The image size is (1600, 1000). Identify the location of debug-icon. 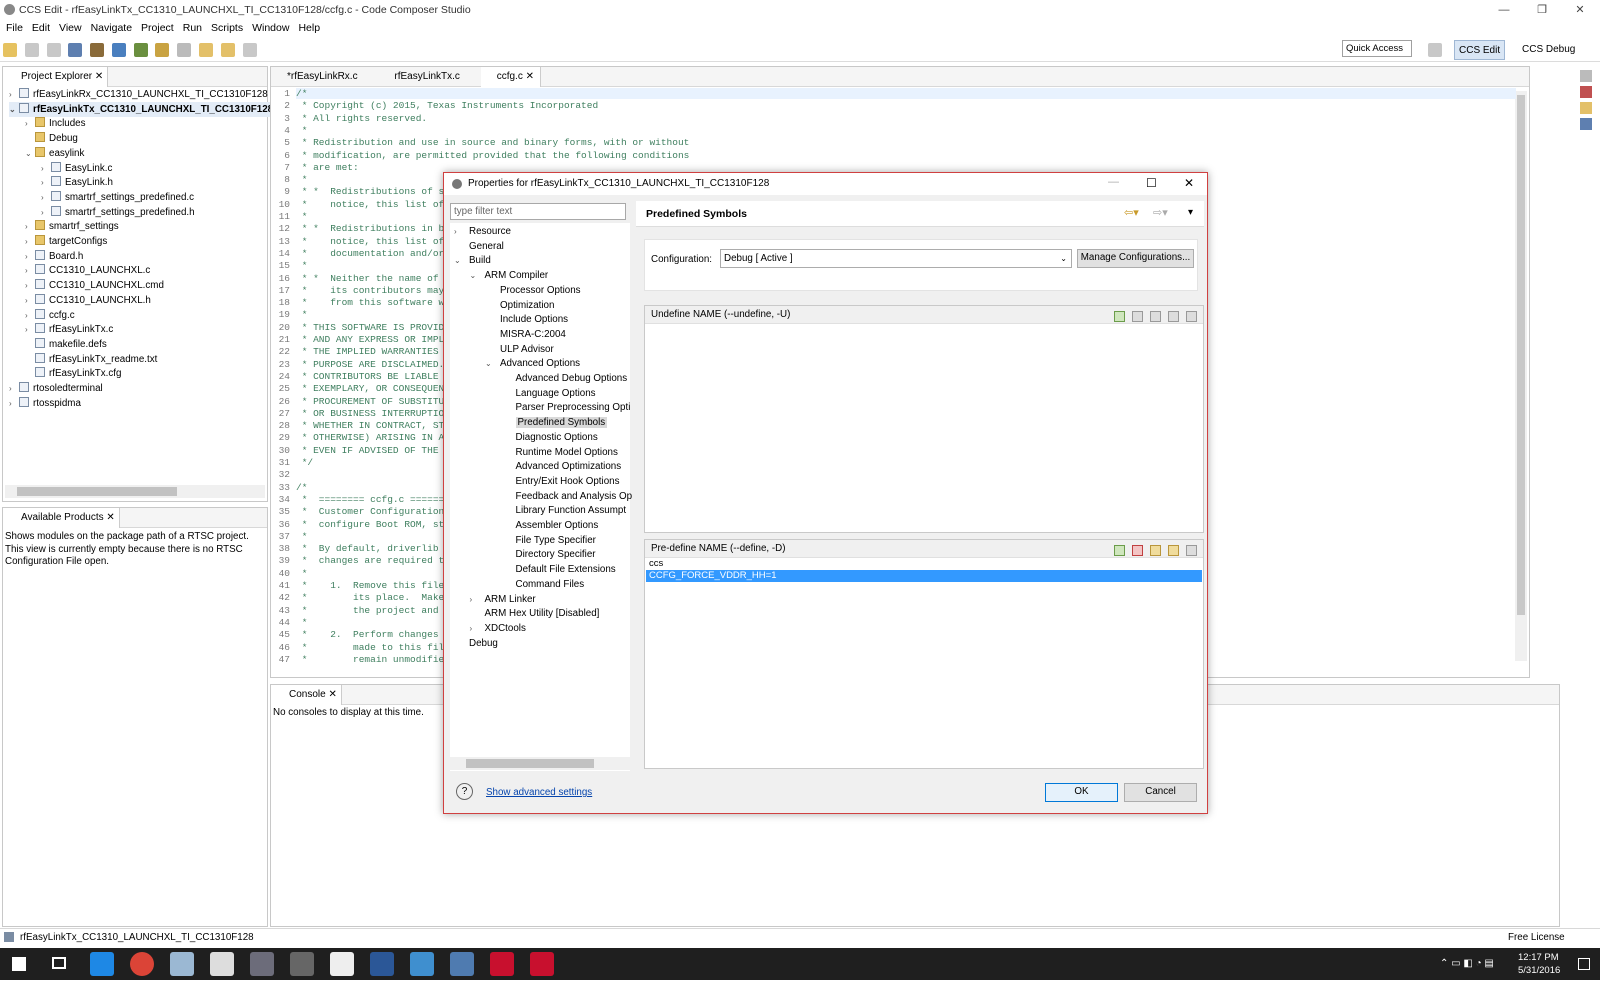
(140, 50).